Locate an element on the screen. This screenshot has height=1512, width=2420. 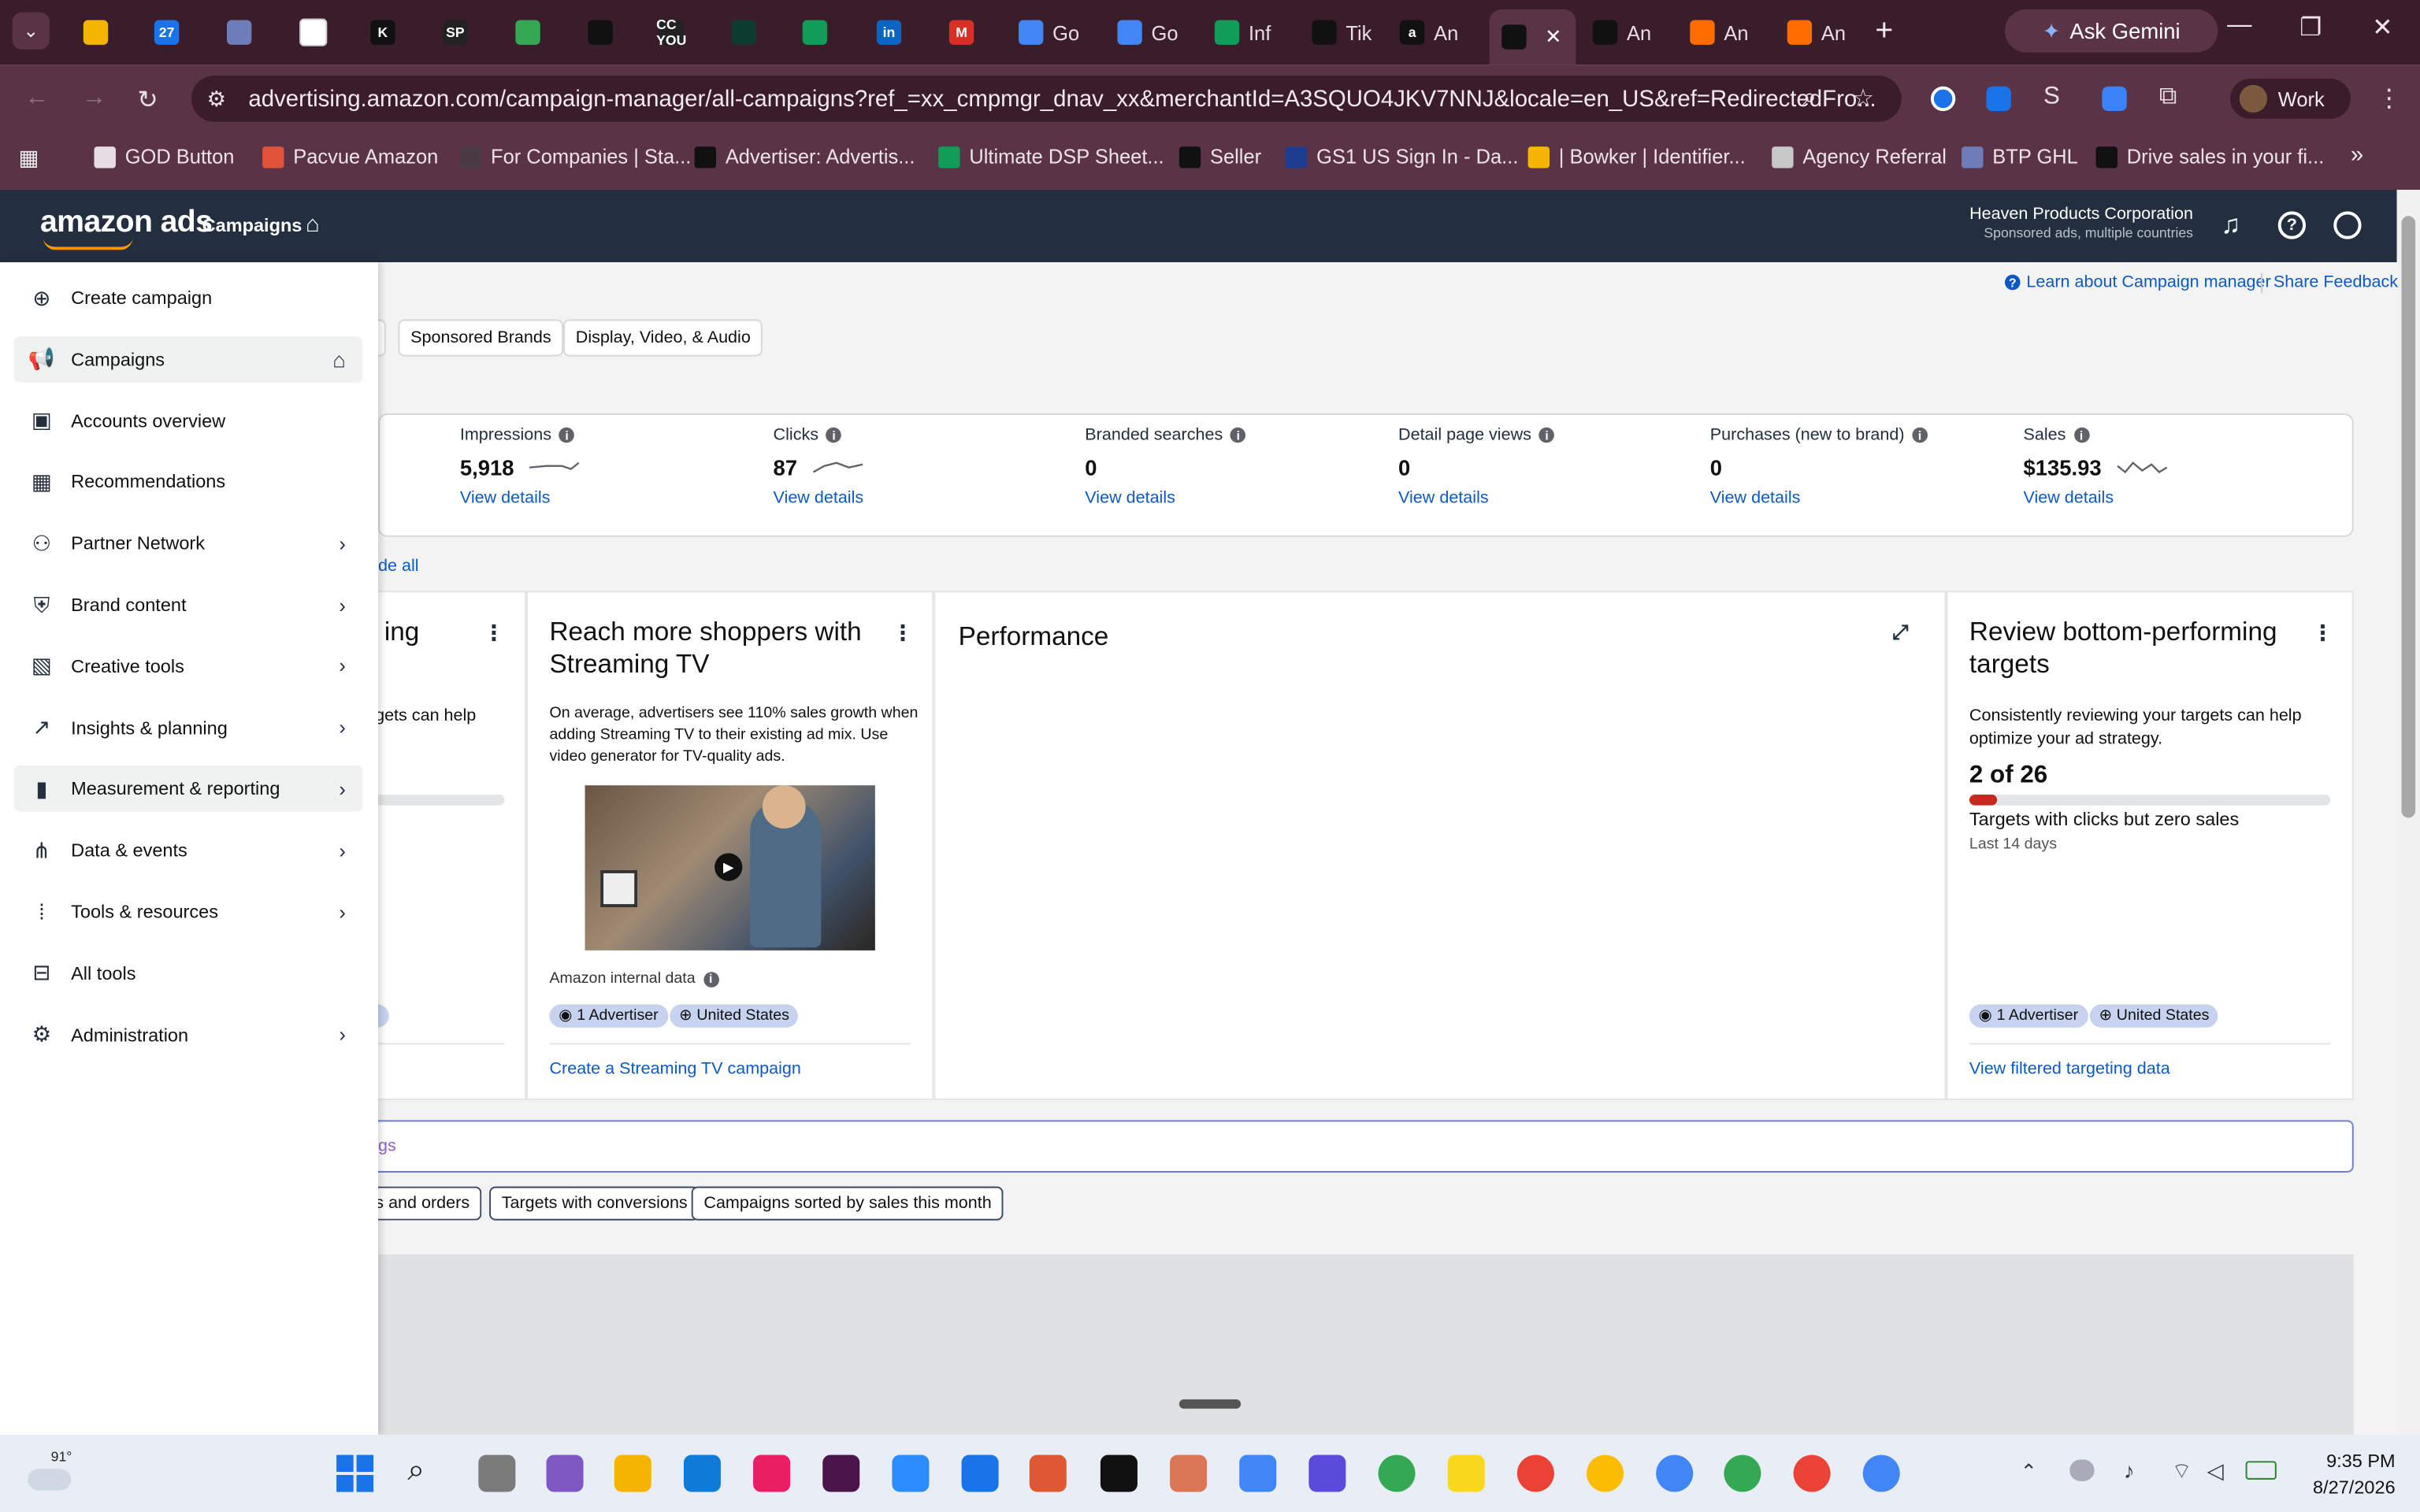
quick-filter-campaigns-sales-month: Campaigns sorted by sales this month is located at coordinates (847, 1203).